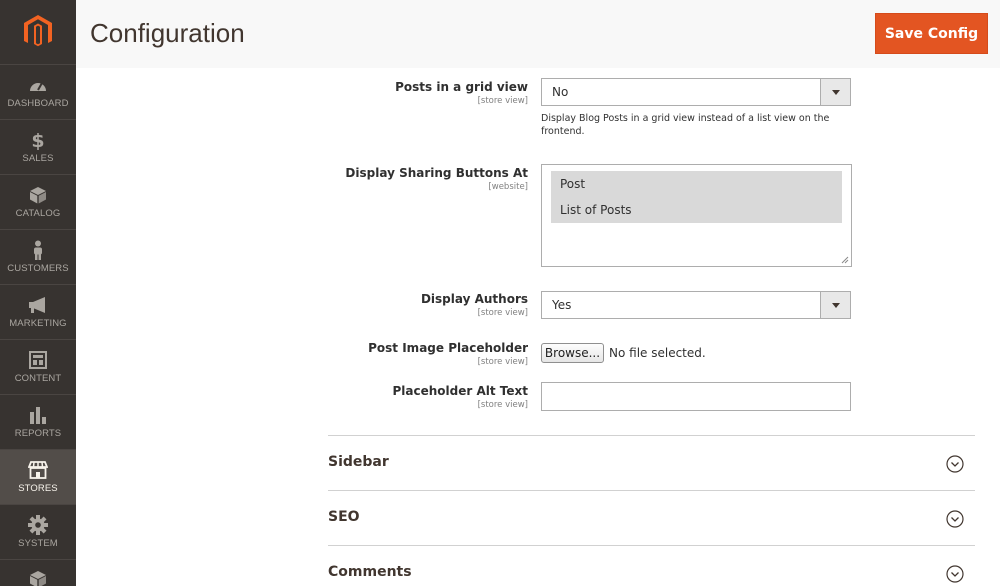  What do you see at coordinates (38, 250) in the screenshot?
I see `person-icon` at bounding box center [38, 250].